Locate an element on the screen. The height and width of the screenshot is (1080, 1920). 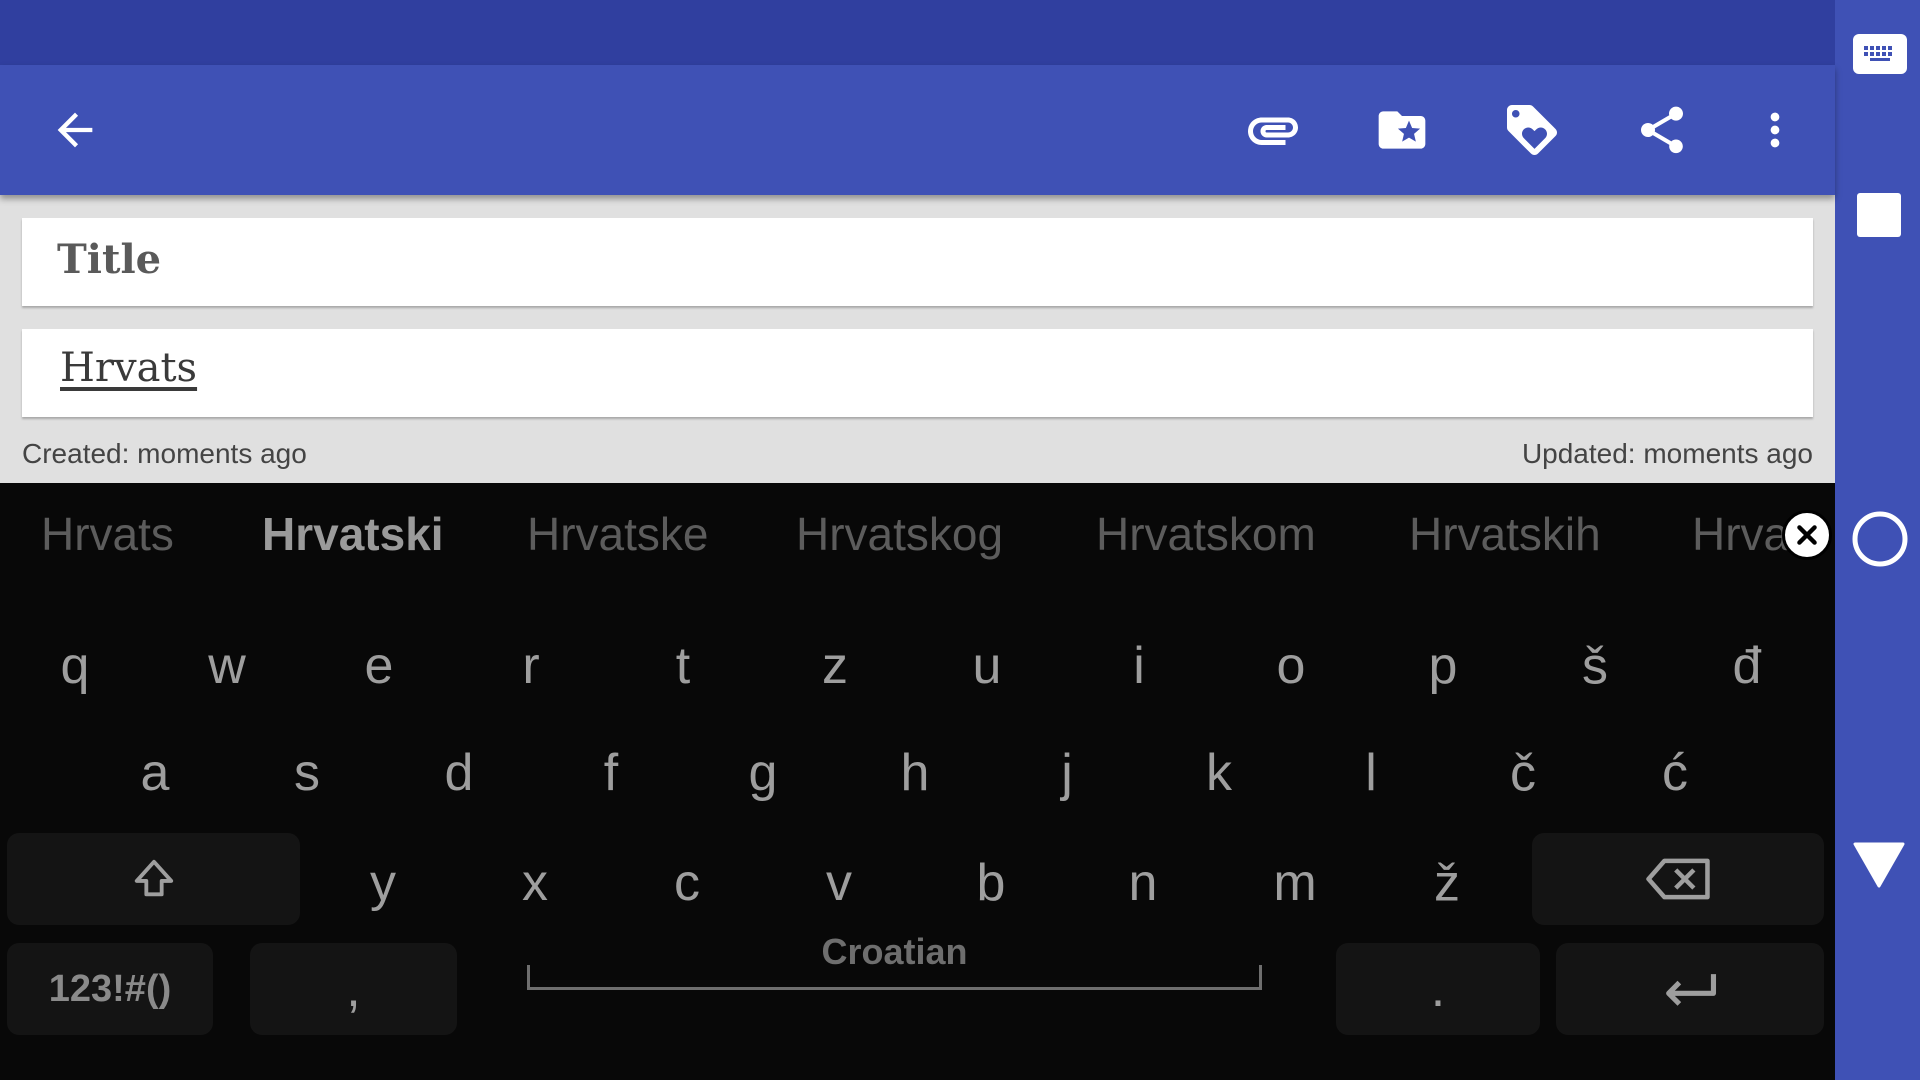
key: g is located at coordinates (763, 773).